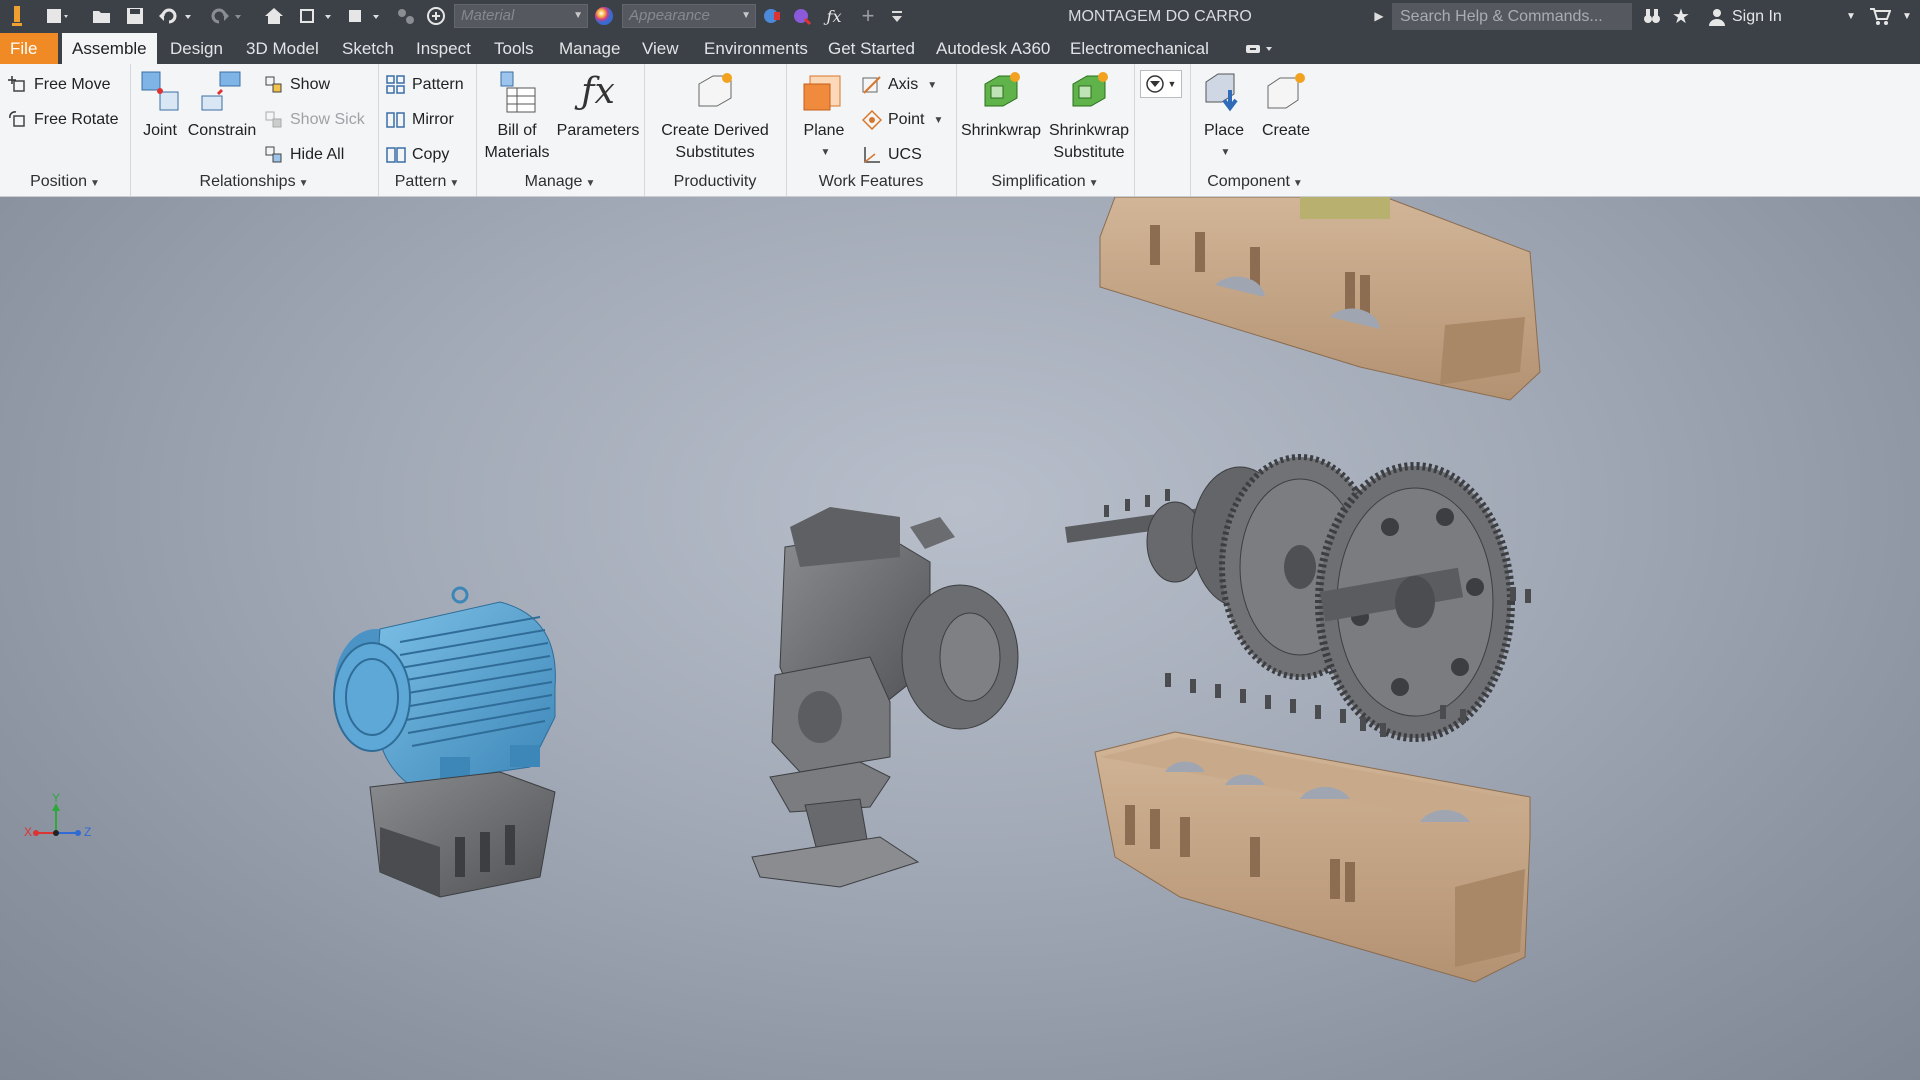 This screenshot has width=1920, height=1080. What do you see at coordinates (872, 120) in the screenshot?
I see `point-icon` at bounding box center [872, 120].